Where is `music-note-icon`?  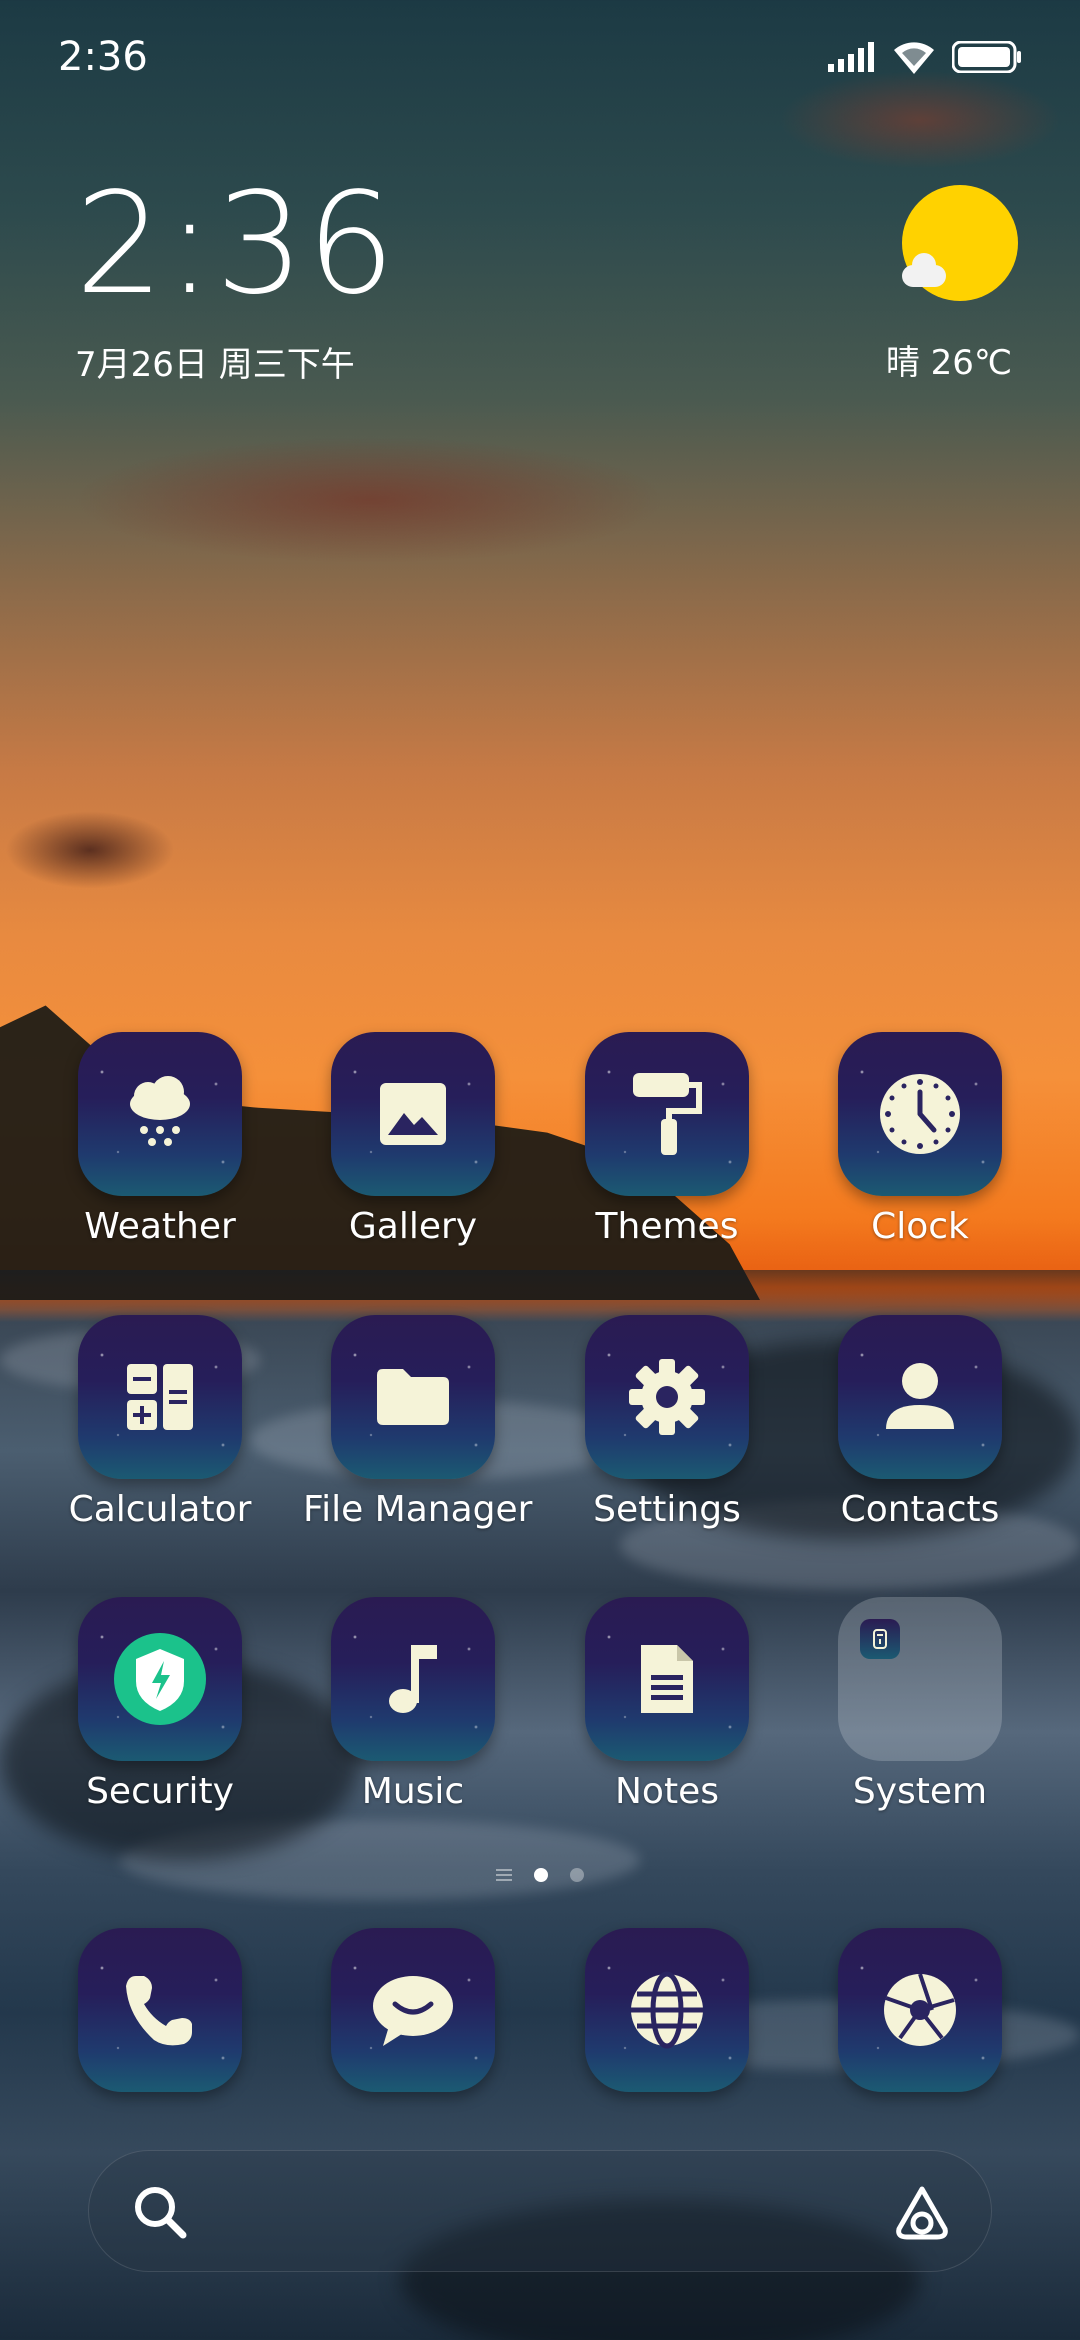
music-note-icon is located at coordinates (413, 1679).